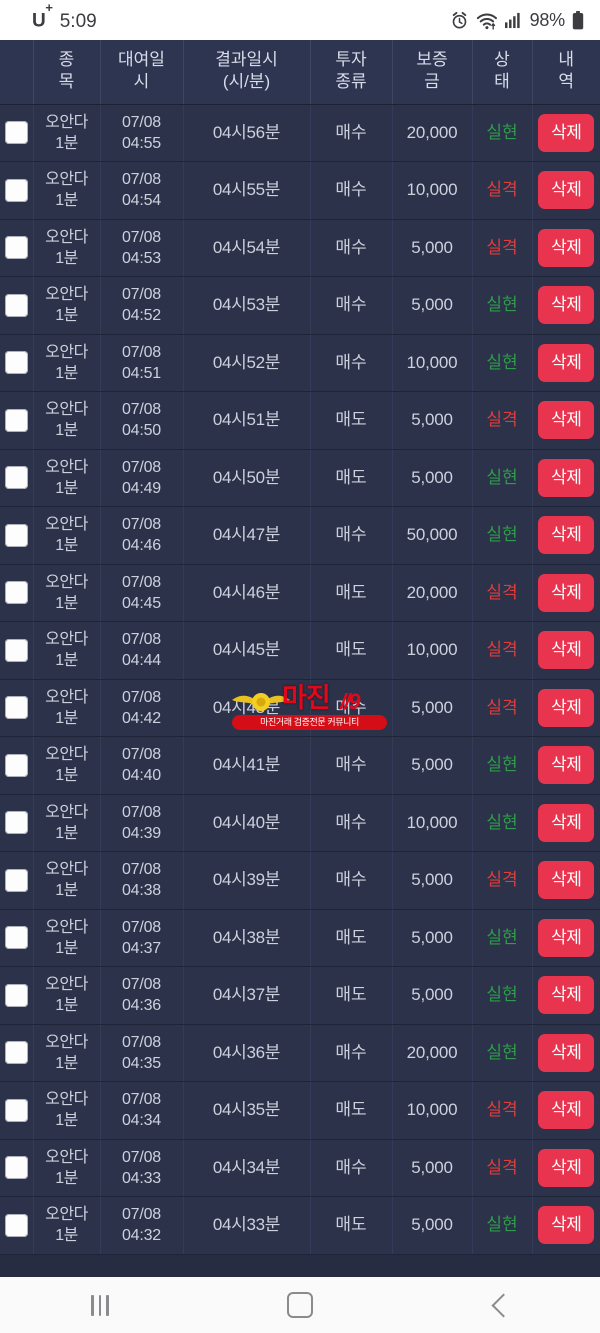 The width and height of the screenshot is (600, 1333). What do you see at coordinates (300, 535) in the screenshot?
I see `table-row: 오안다 1분 07/08 04:46 04시47분 매수 50,000 실현 삭제` at bounding box center [300, 535].